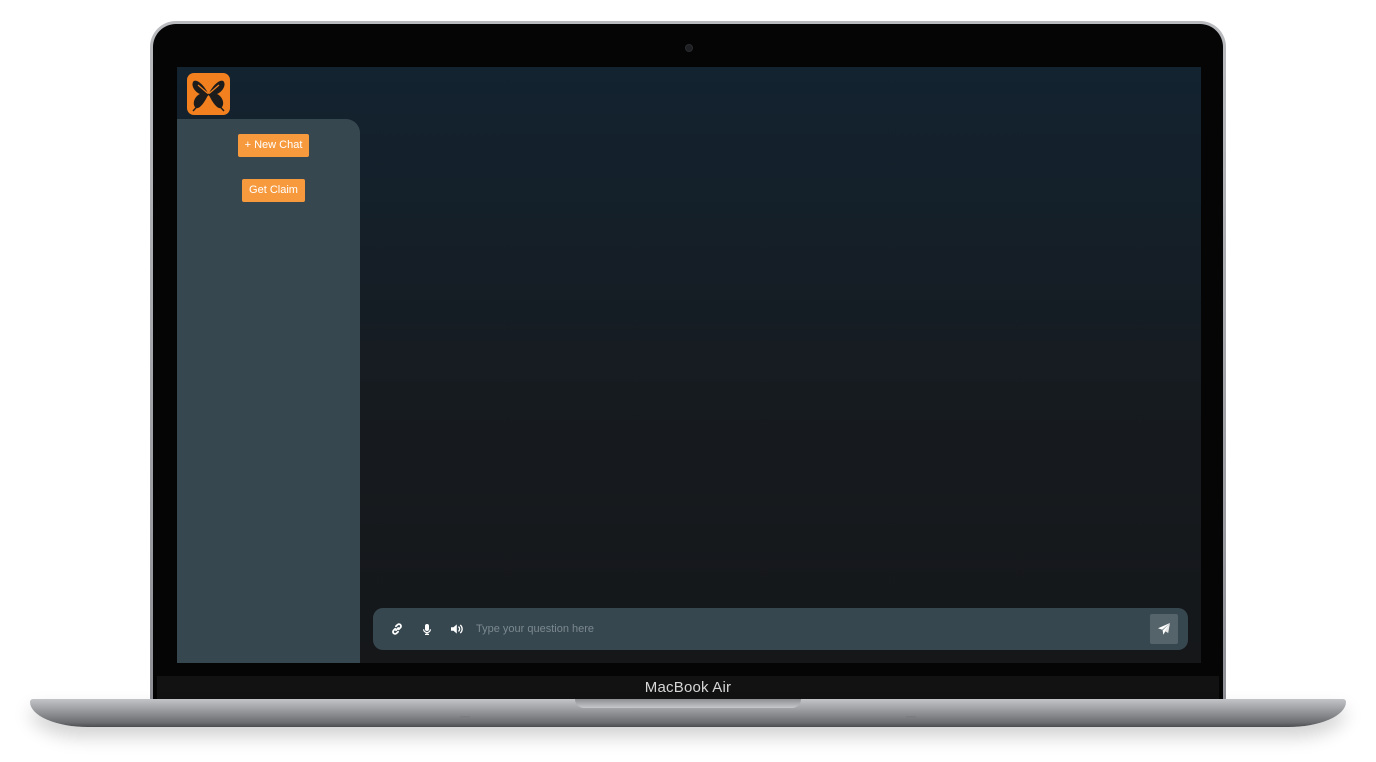 The height and width of the screenshot is (762, 1376). I want to click on link-icon, so click(397, 629).